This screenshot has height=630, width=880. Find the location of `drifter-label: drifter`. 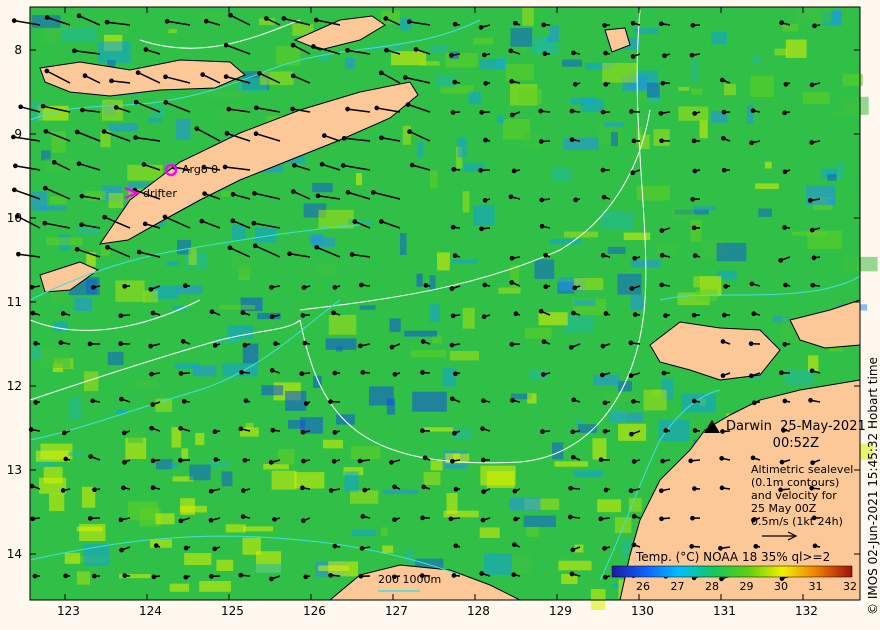

drifter-label: drifter is located at coordinates (160, 193).